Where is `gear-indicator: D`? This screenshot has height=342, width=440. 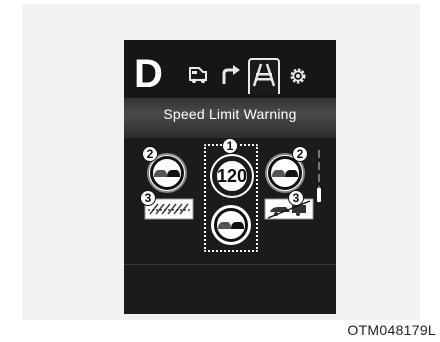 gear-indicator: D is located at coordinates (148, 74).